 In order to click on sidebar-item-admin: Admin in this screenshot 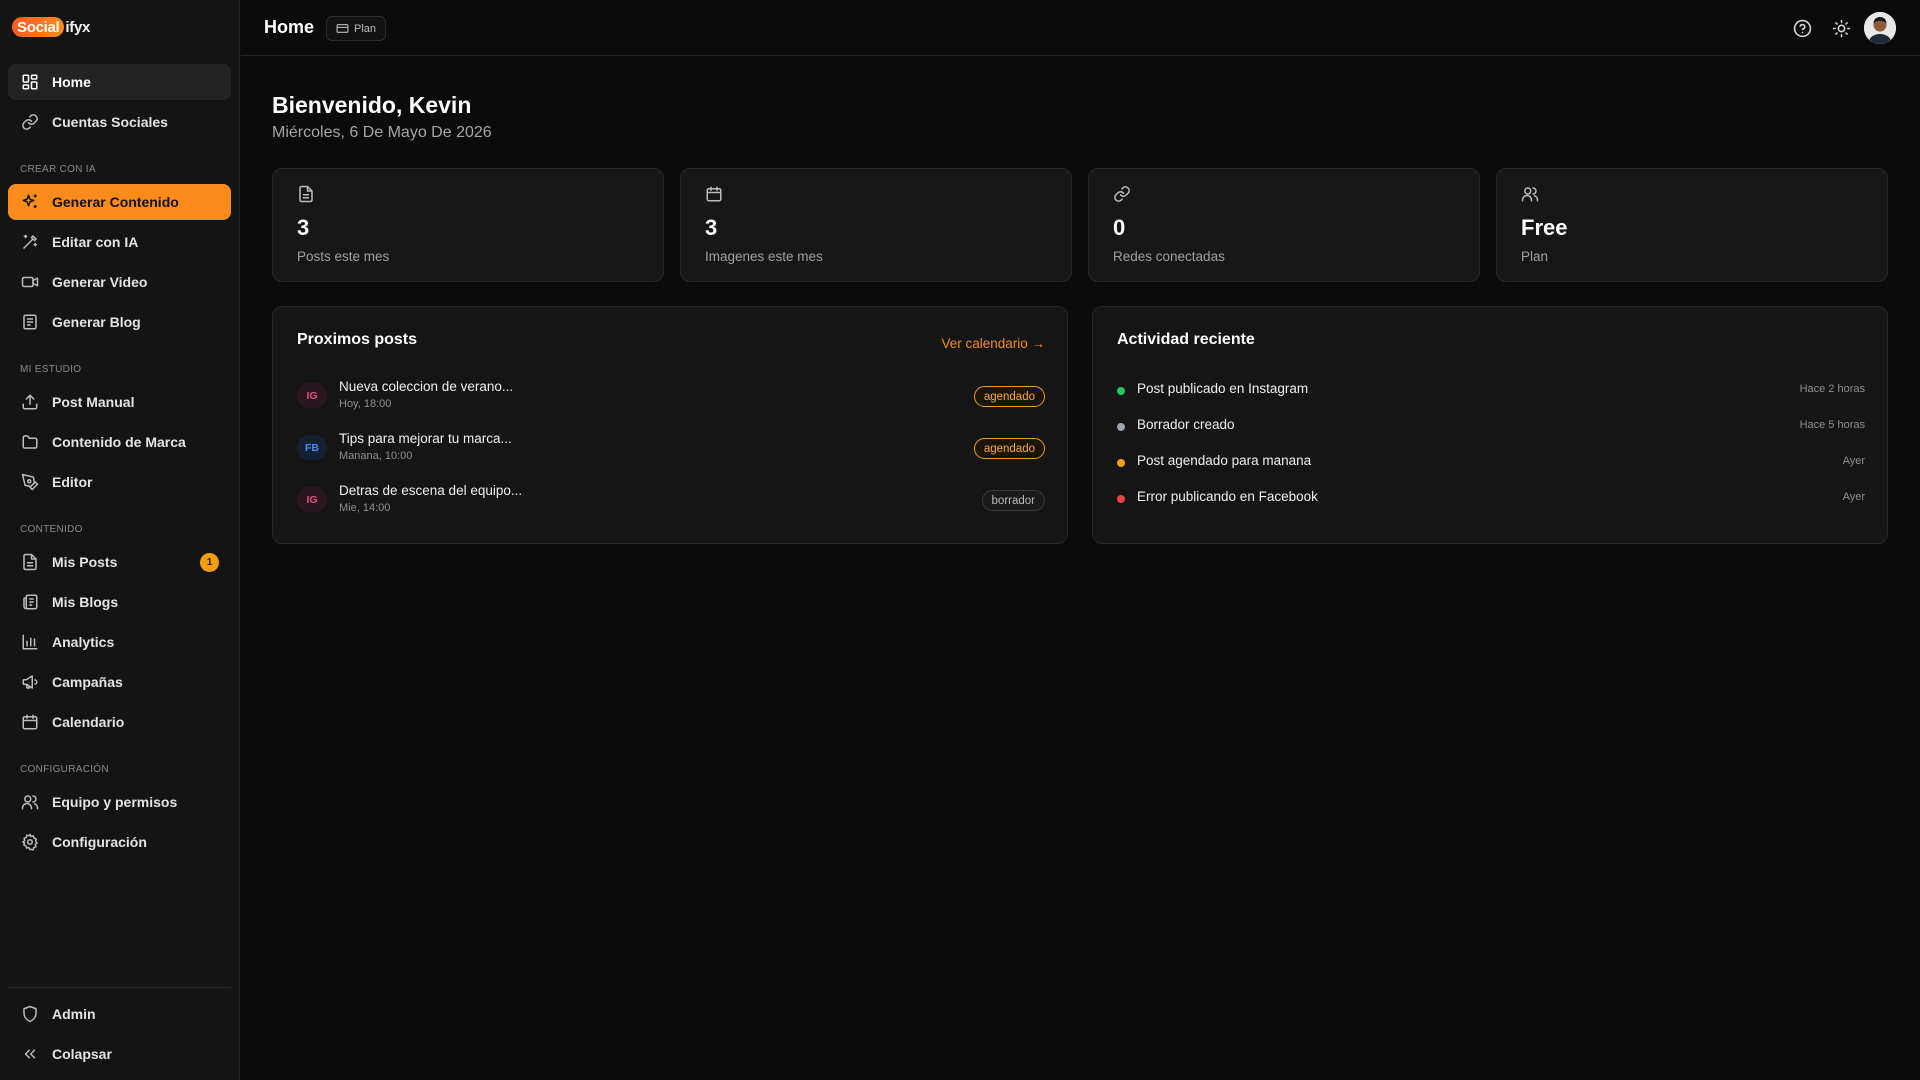, I will do `click(119, 1014)`.